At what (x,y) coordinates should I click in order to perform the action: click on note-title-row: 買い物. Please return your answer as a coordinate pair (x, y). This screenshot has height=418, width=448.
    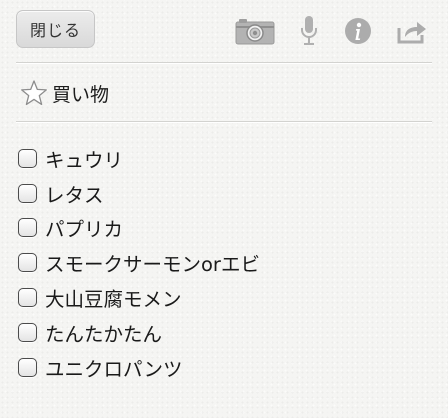
    Looking at the image, I should click on (64, 93).